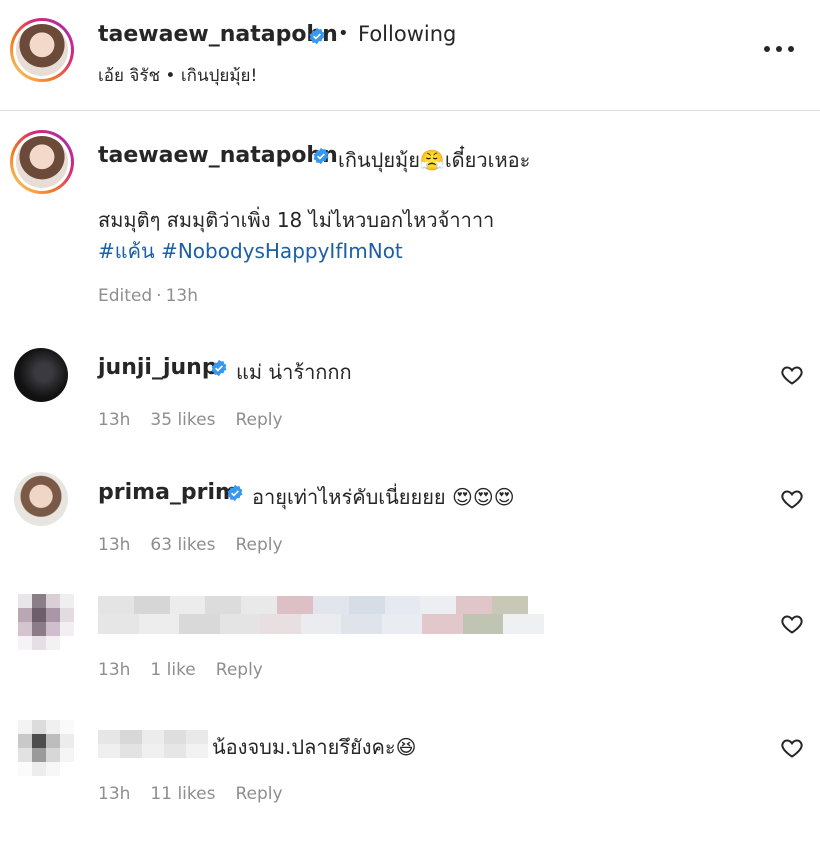 Image resolution: width=820 pixels, height=849 pixels. What do you see at coordinates (434, 160) in the screenshot?
I see `caption-text-line1: เกินปุยมุ้ย😤เดี๋ยวเหอะ` at bounding box center [434, 160].